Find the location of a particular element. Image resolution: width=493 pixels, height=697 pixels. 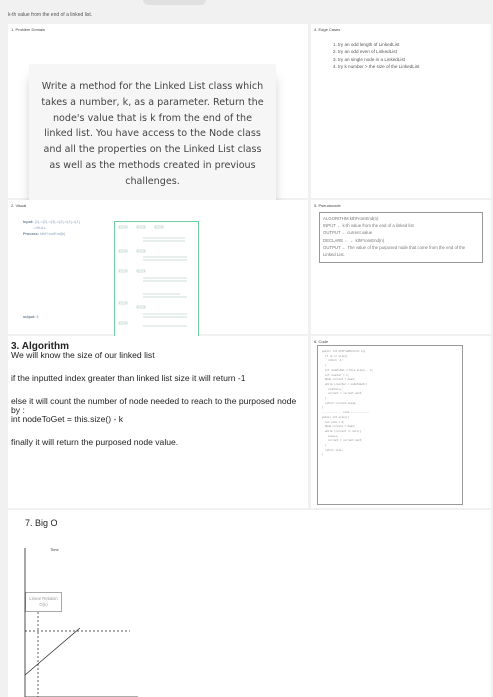

process-label: Process: is located at coordinates (31, 234).